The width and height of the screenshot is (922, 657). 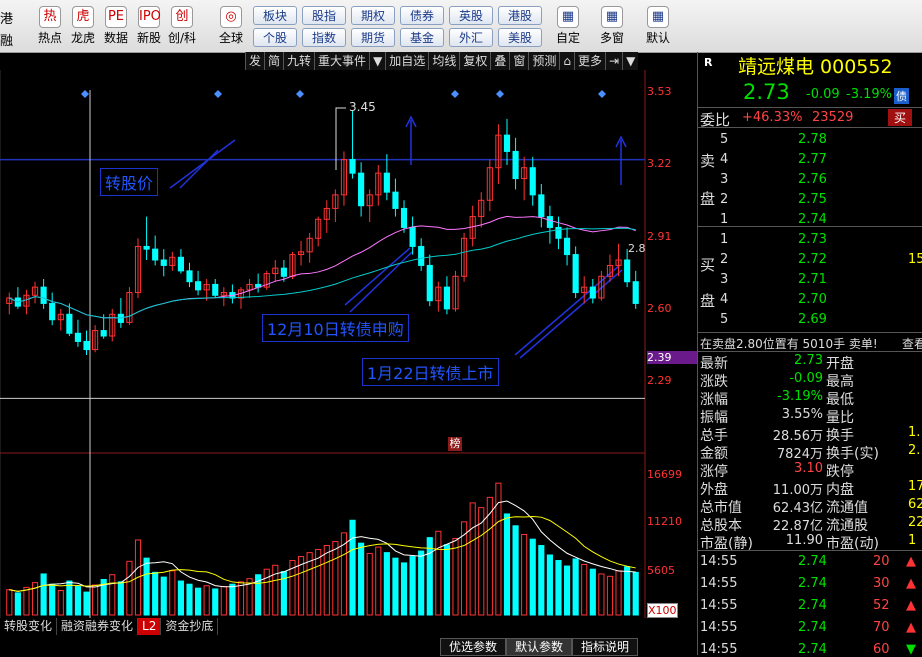 What do you see at coordinates (797, 436) in the screenshot?
I see `stat-value: 28.56万` at bounding box center [797, 436].